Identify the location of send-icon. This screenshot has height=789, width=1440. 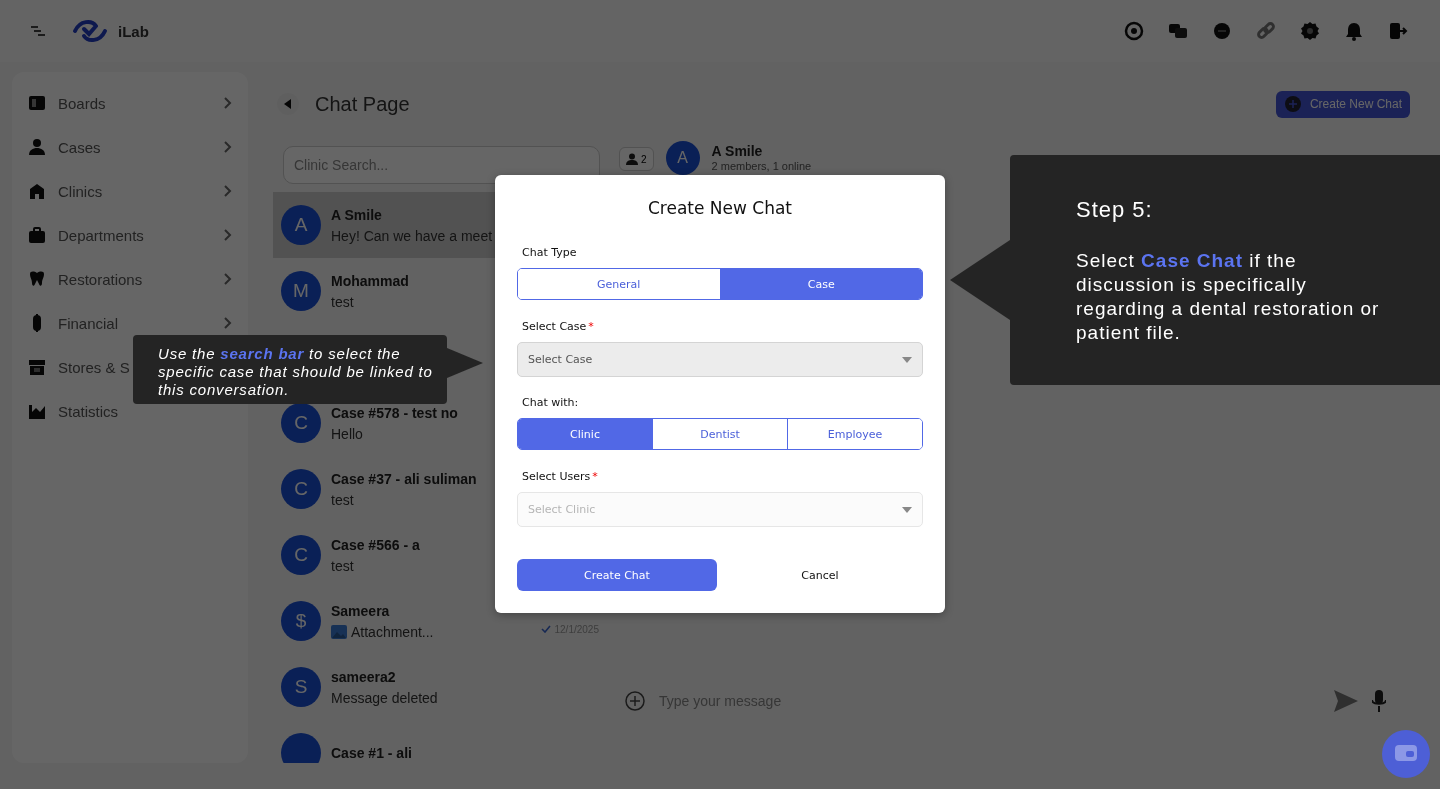
(1346, 701).